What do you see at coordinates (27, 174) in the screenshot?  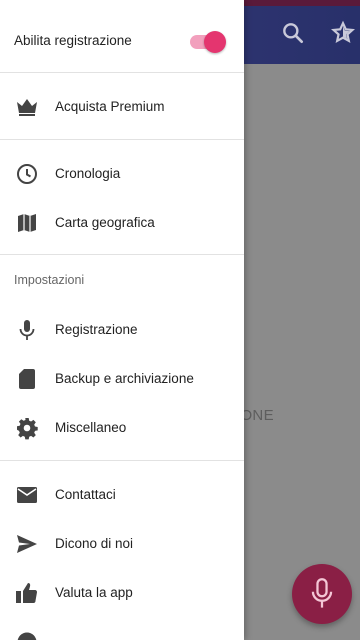 I see `clock-icon` at bounding box center [27, 174].